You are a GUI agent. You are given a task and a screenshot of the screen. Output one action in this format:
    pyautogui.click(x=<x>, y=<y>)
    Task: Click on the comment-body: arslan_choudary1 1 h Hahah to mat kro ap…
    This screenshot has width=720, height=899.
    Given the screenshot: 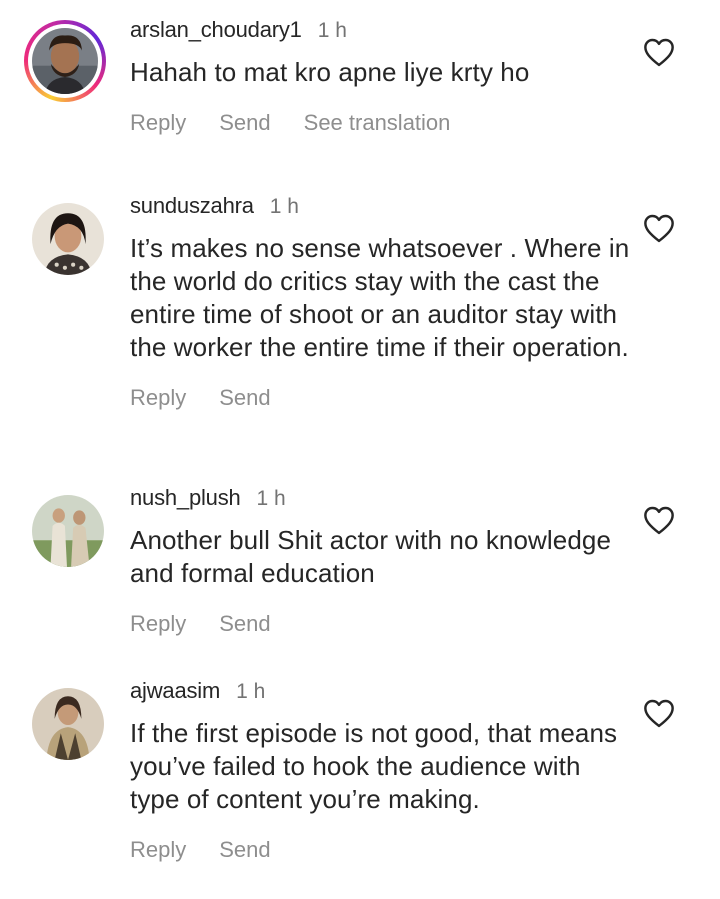 What is the action you would take?
    pyautogui.click(x=380, y=76)
    